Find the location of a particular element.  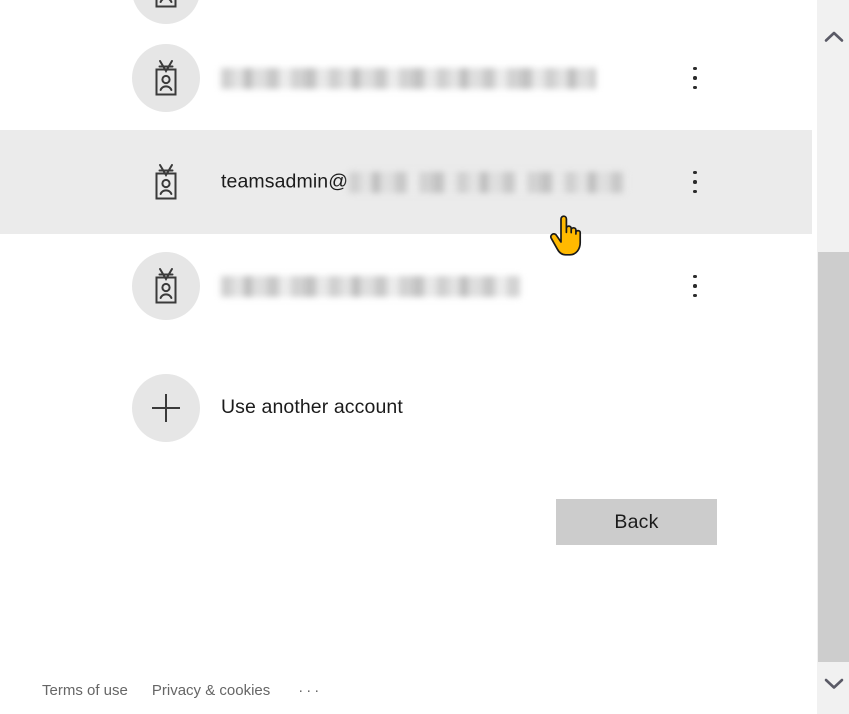

redacted-account-domain is located at coordinates (488, 182).